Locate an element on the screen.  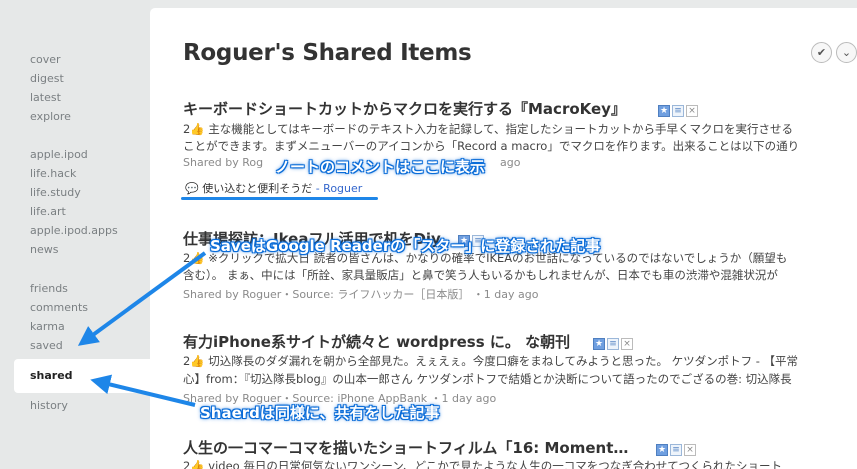
comment-annotation: ノートのコメントはここに表示 is located at coordinates (380, 167).